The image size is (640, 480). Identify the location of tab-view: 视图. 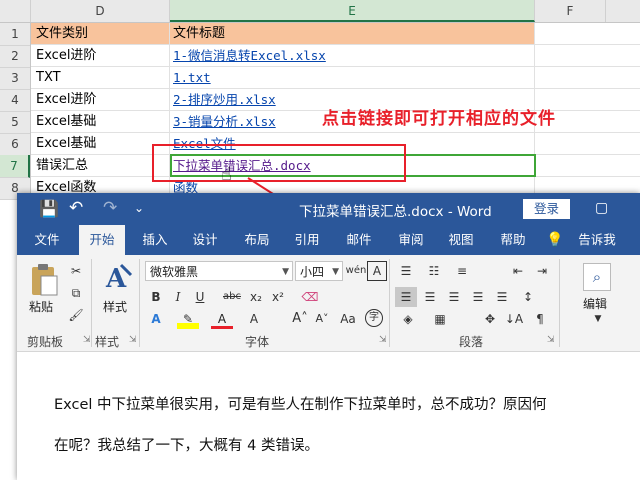
(461, 240).